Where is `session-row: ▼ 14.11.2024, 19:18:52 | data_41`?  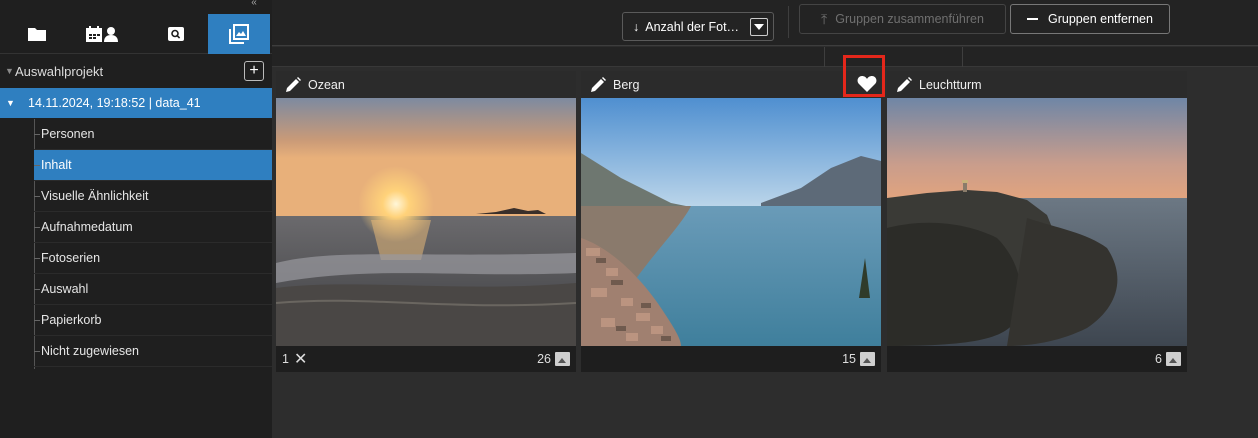 session-row: ▼ 14.11.2024, 19:18:52 | data_41 is located at coordinates (136, 103).